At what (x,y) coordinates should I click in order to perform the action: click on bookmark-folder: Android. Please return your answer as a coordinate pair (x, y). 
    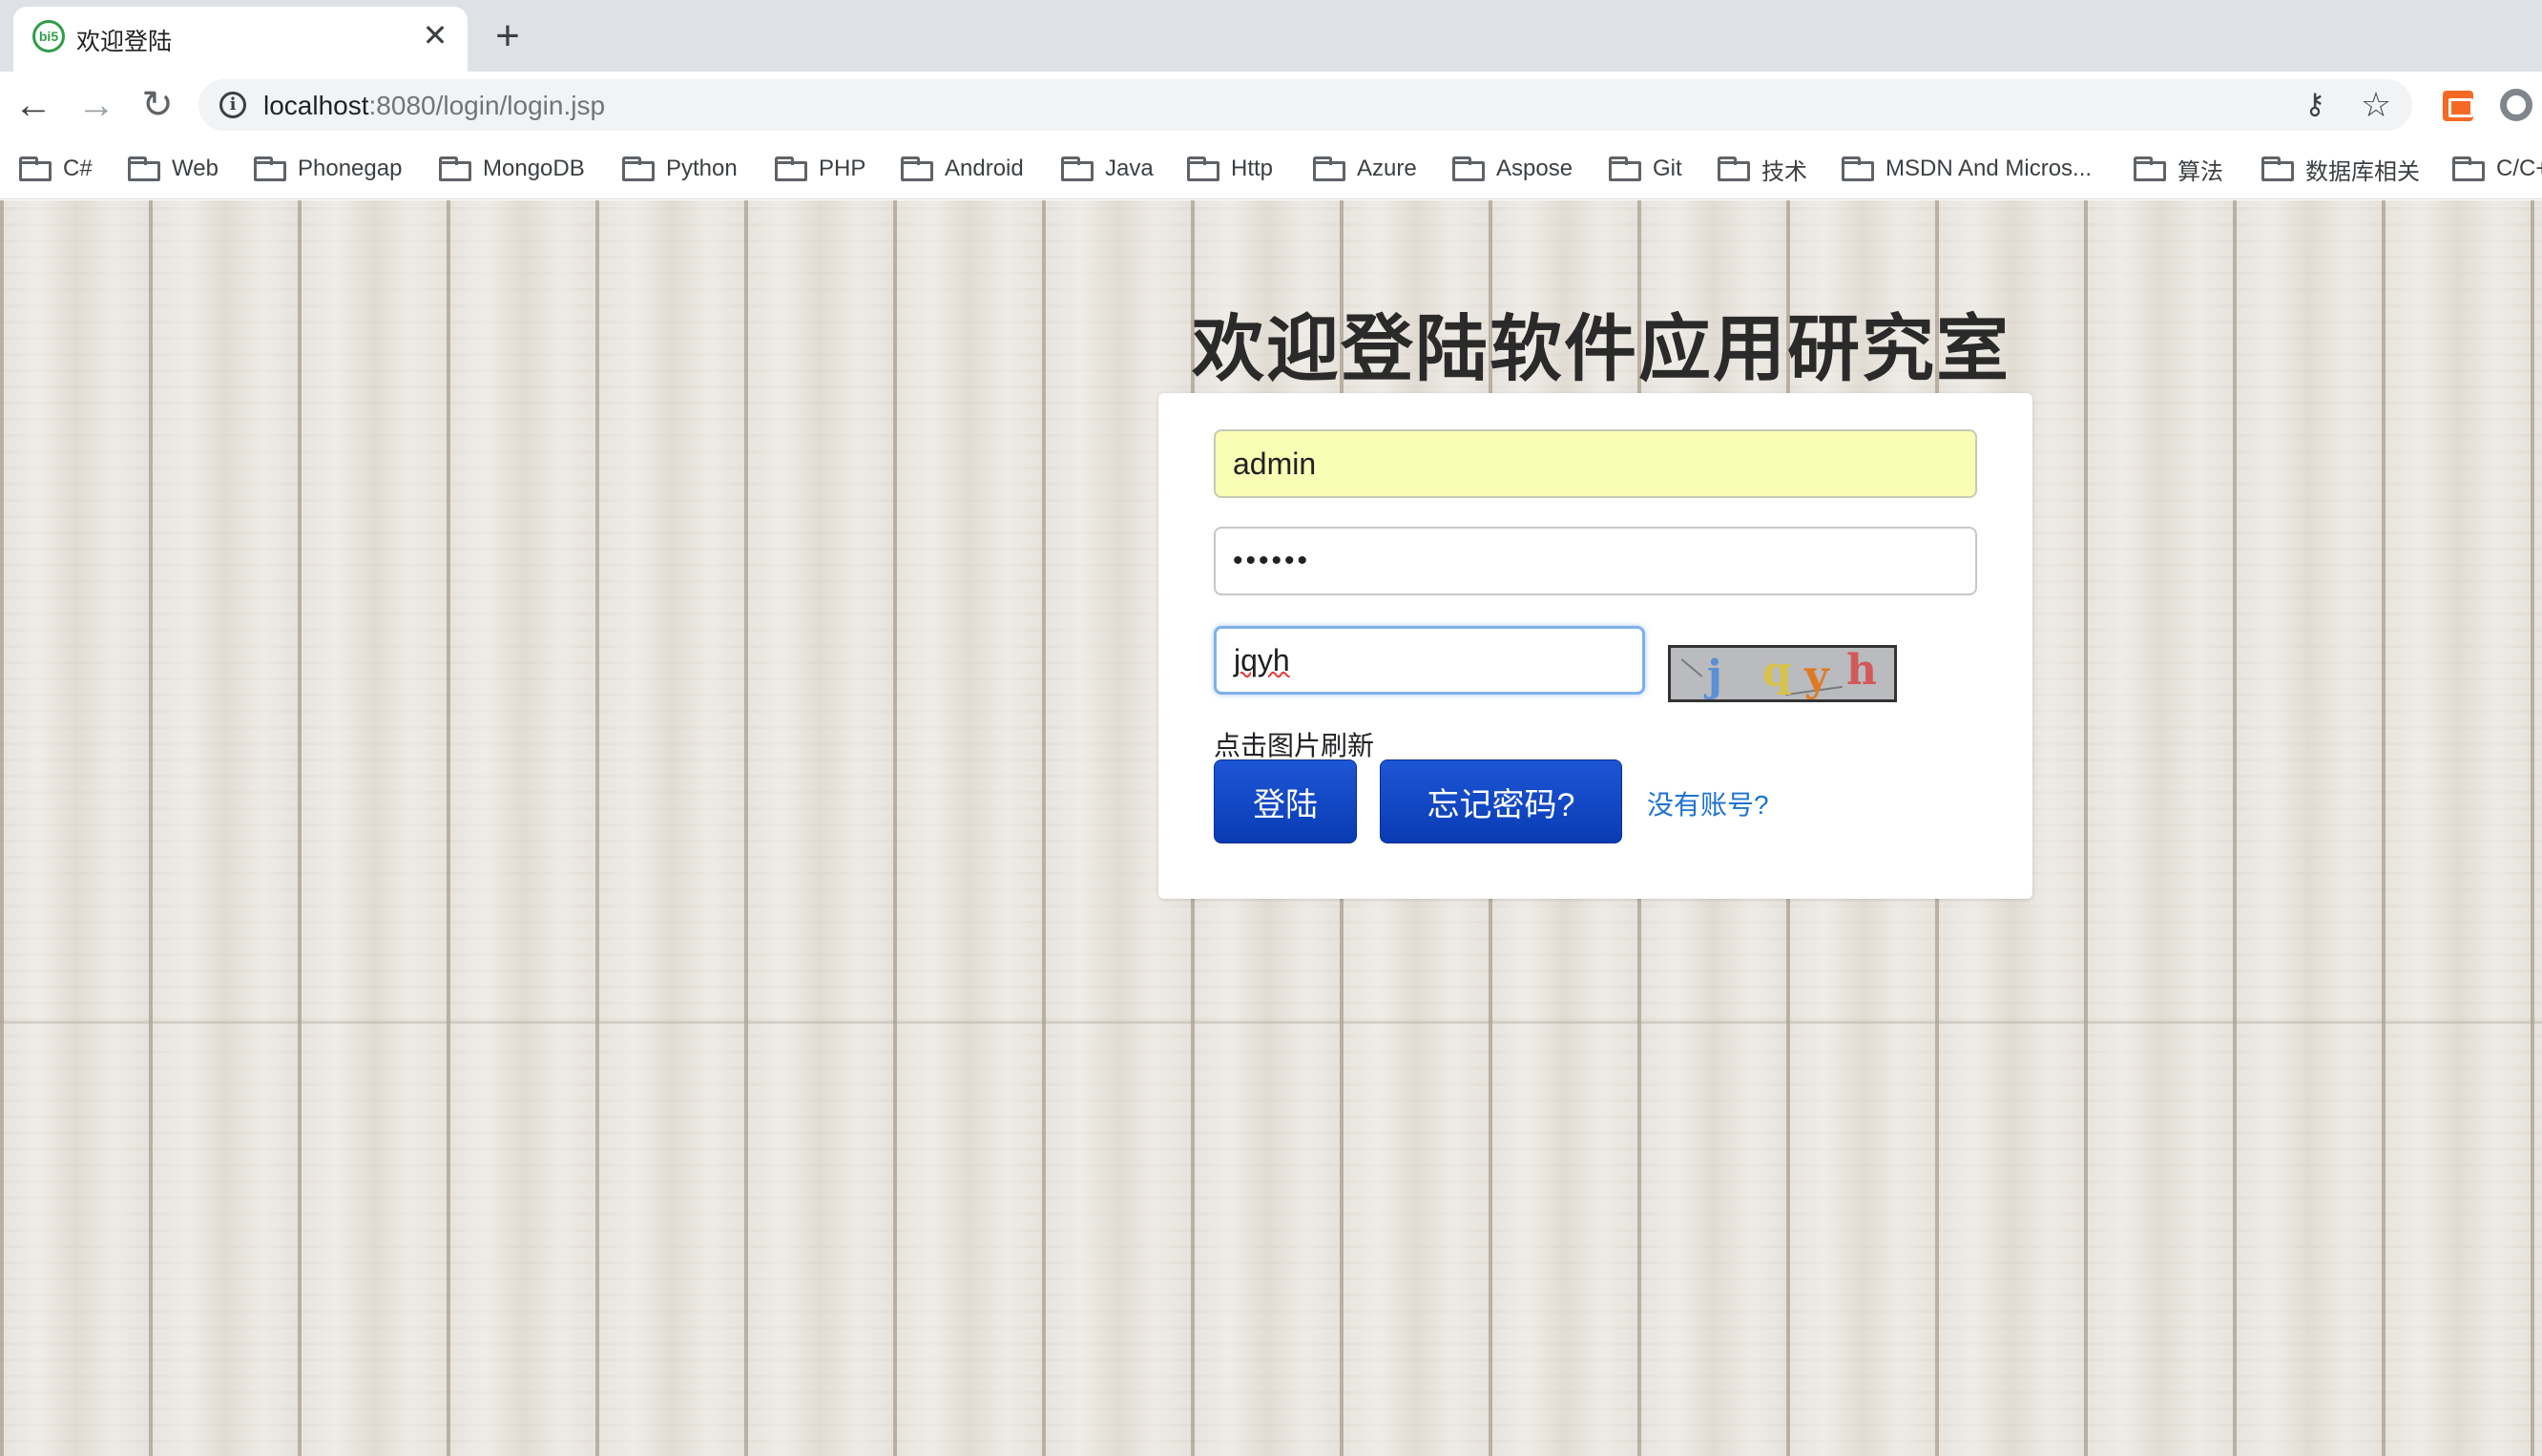
    Looking at the image, I should click on (962, 169).